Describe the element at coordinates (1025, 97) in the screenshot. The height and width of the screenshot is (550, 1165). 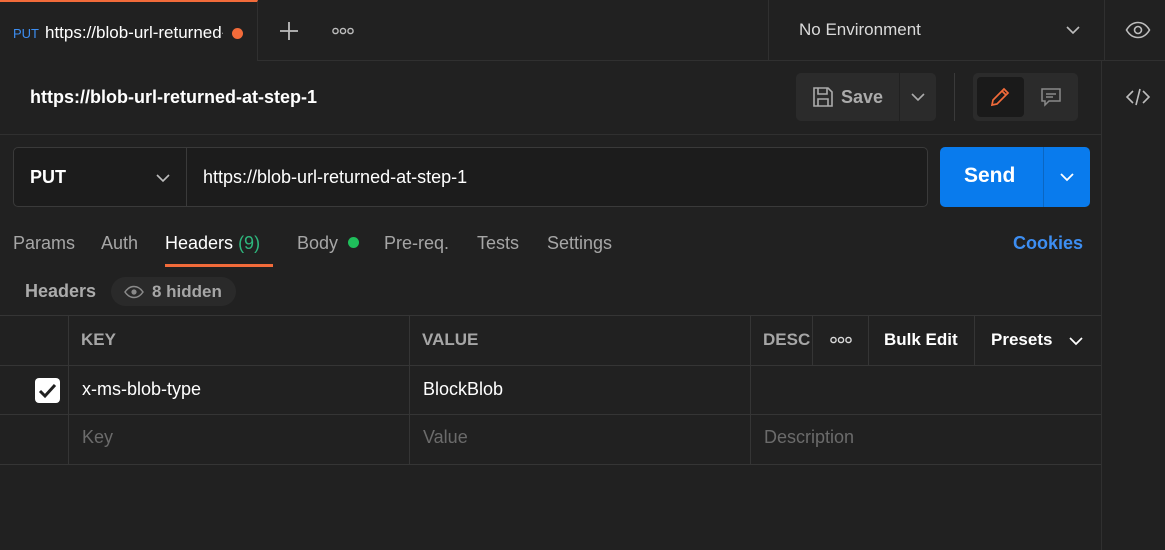
I see `view-mode-toggle` at that location.